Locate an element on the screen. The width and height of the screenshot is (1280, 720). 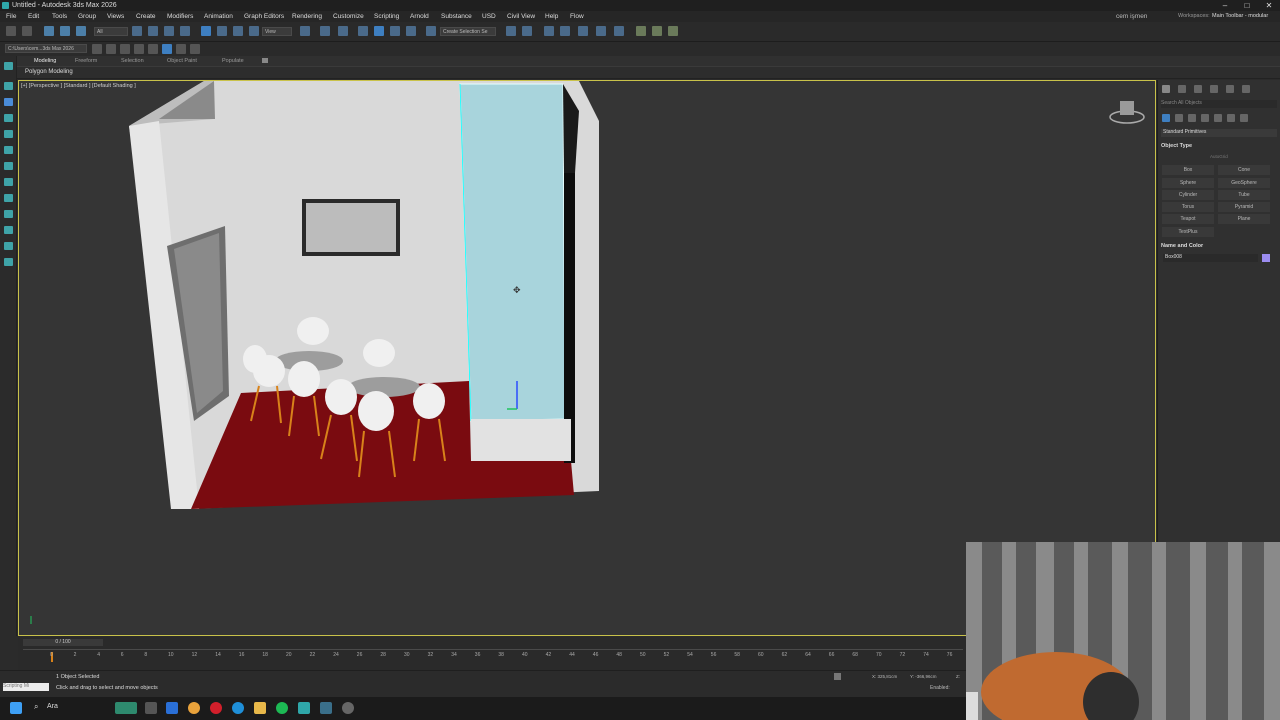
cylinder-button: Cylinder is located at coordinates (1188, 195).